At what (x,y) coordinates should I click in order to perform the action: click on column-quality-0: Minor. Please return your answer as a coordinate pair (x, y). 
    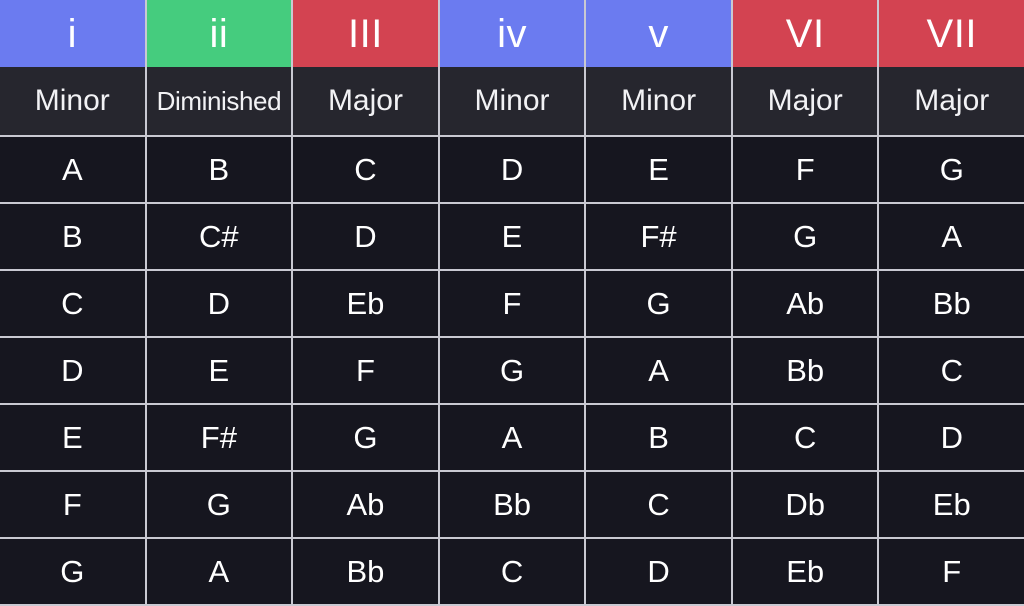
    Looking at the image, I should click on (73, 101).